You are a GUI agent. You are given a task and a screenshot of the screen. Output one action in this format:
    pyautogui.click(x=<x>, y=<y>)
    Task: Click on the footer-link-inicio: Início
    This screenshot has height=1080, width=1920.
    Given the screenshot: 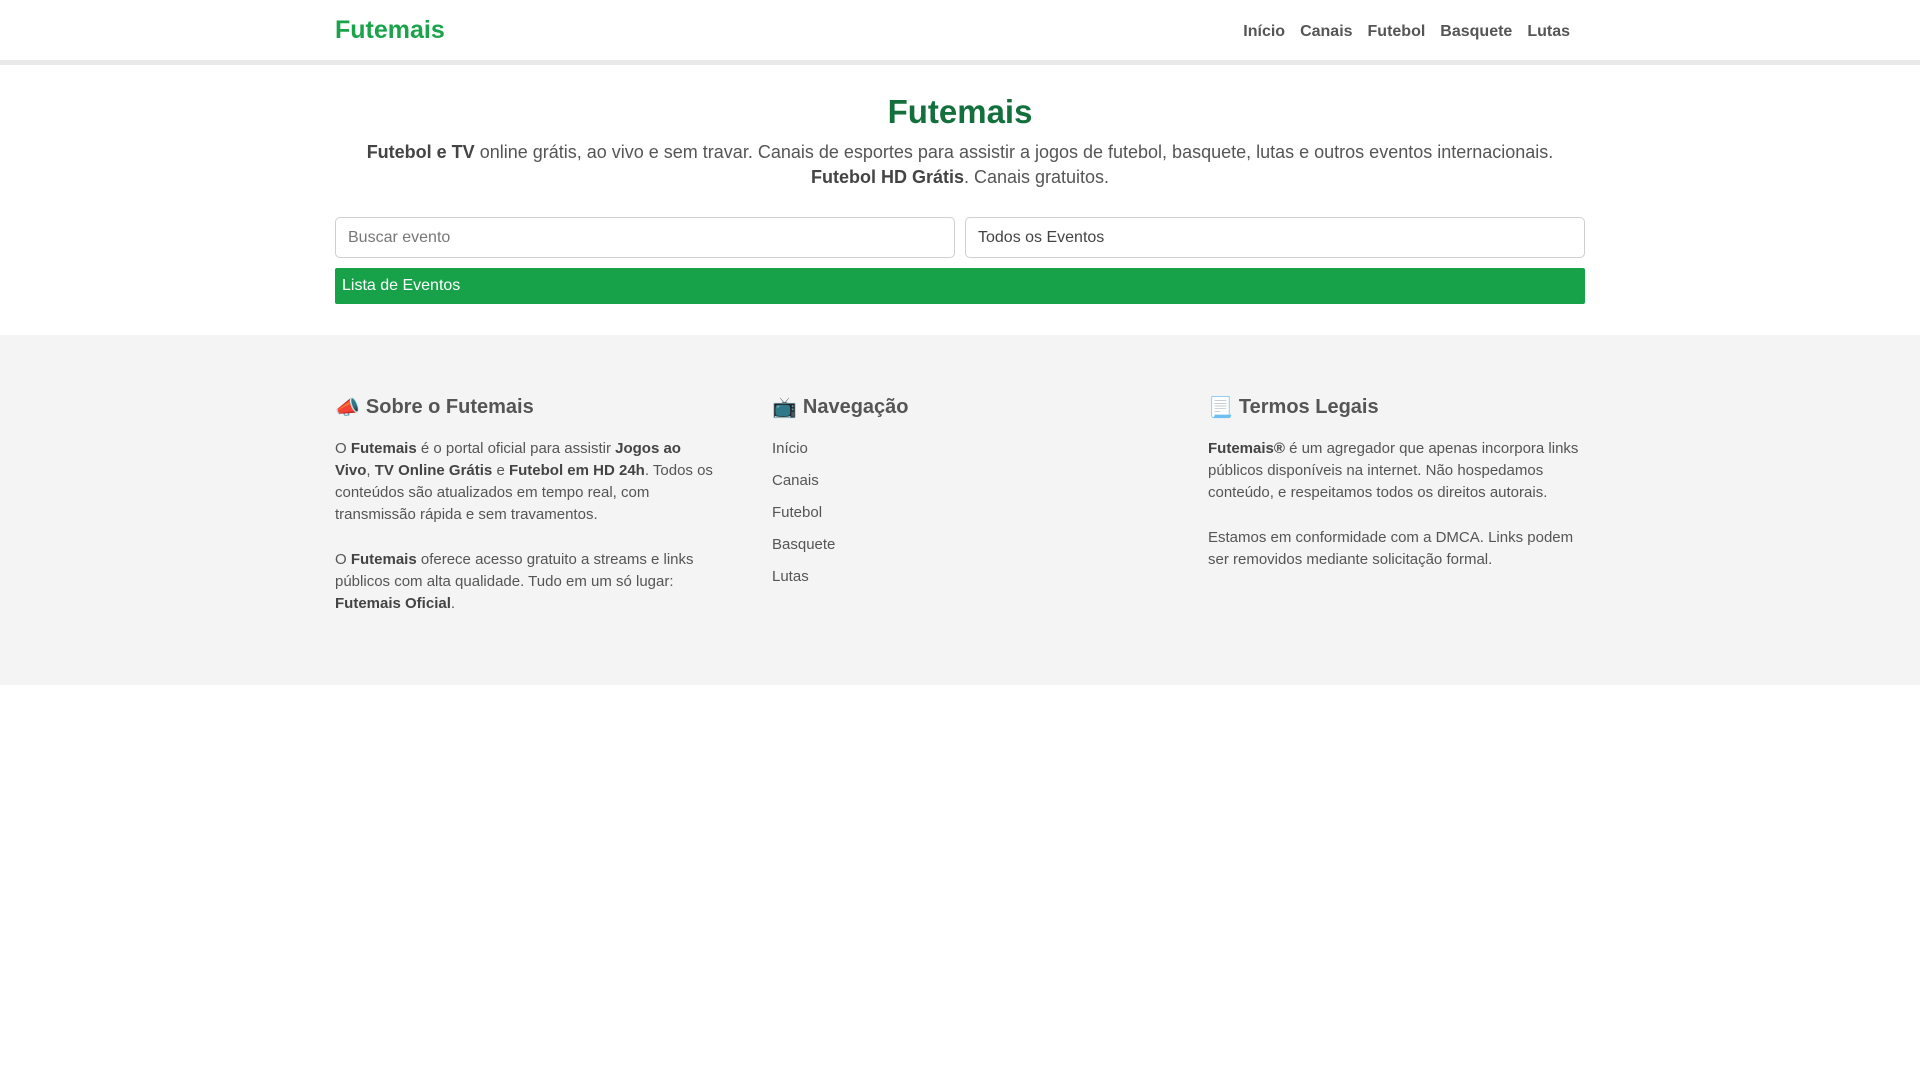 What is the action you would take?
    pyautogui.click(x=790, y=448)
    